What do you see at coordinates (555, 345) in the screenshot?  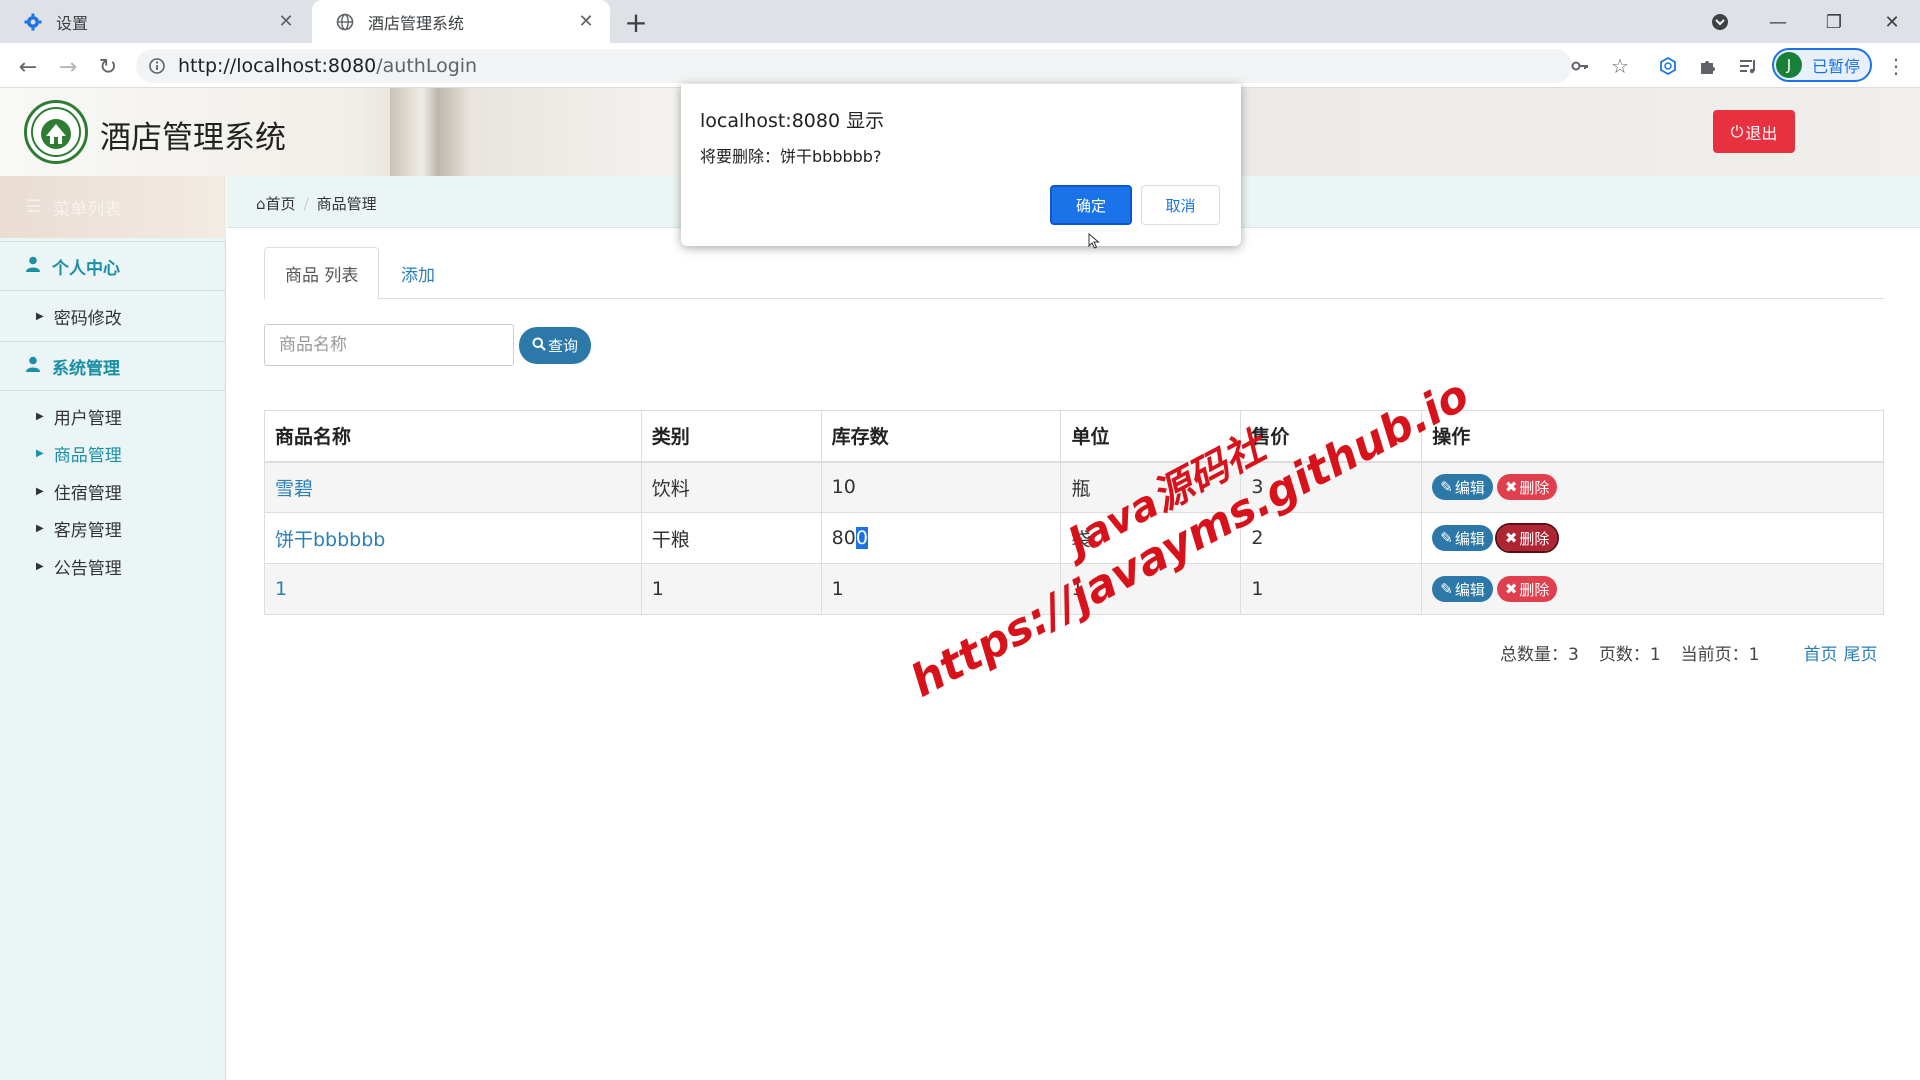 I see `search-button: 查询` at bounding box center [555, 345].